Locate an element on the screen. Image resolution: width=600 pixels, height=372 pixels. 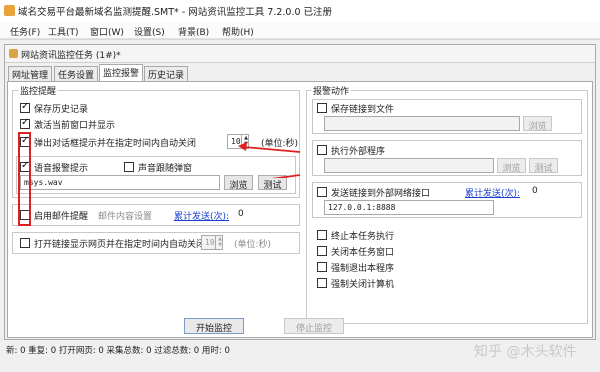
start-monitor-button: 开始监控 is located at coordinates (214, 326).